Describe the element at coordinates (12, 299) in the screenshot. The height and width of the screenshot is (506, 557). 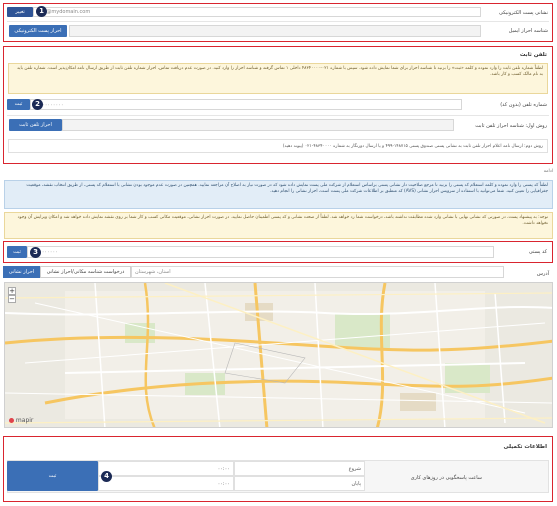
I see `zoom-out-button: −` at that location.